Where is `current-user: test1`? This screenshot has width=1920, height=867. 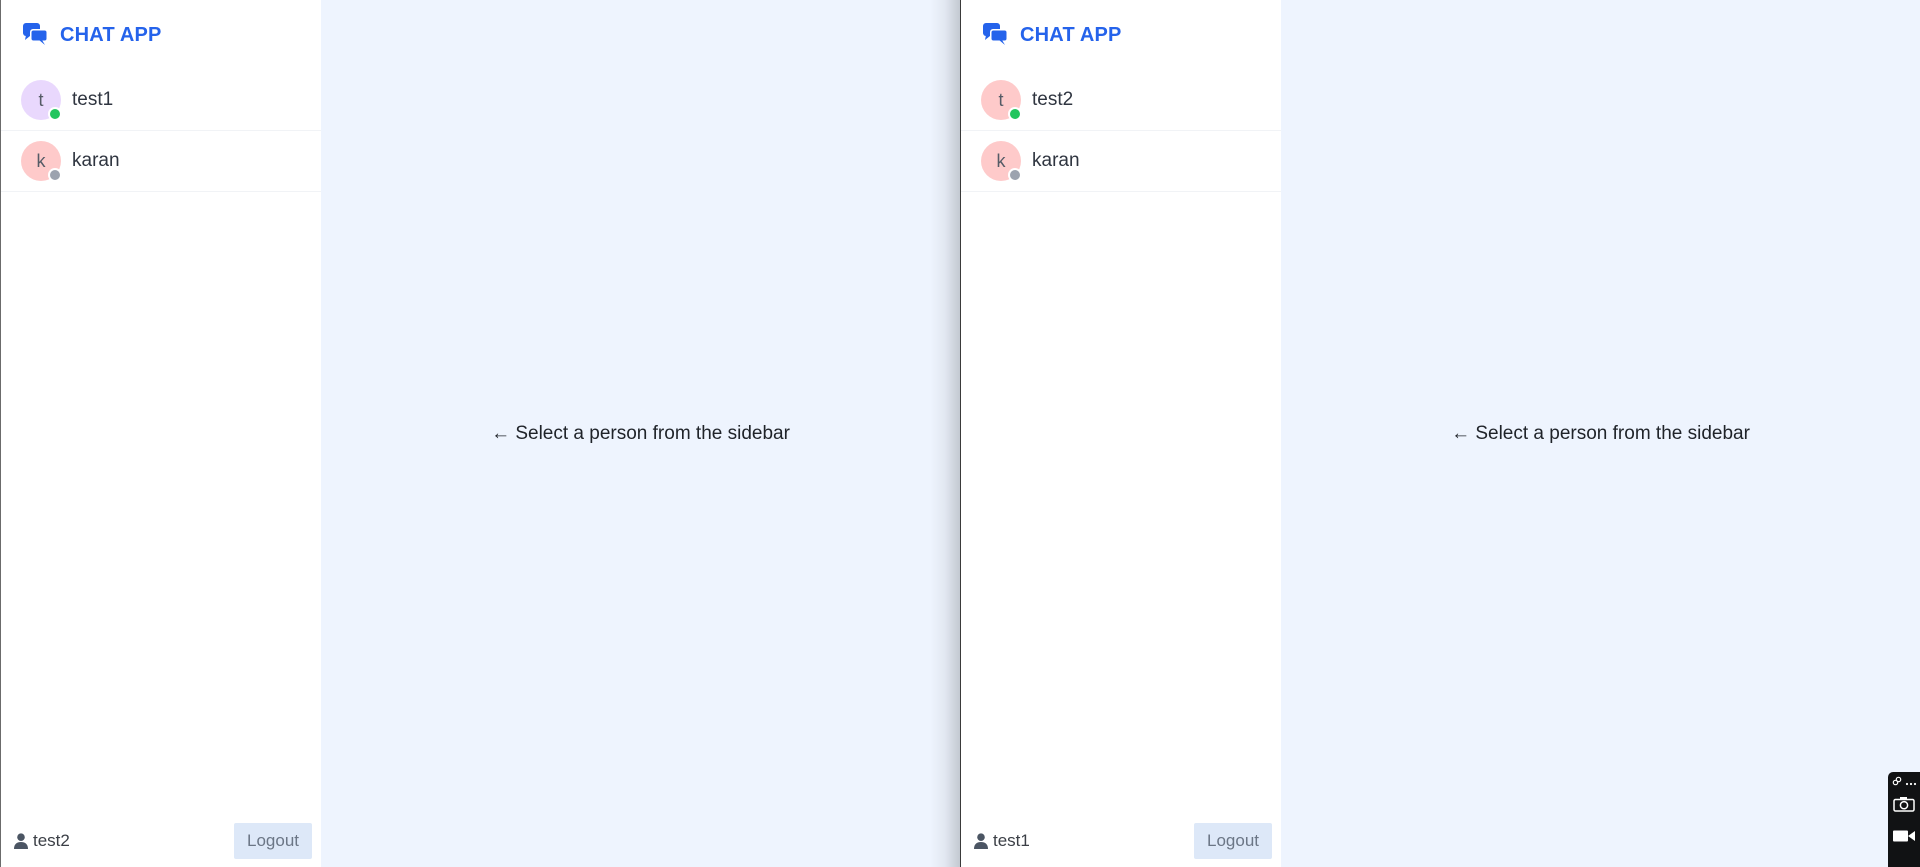 current-user: test1 is located at coordinates (1002, 841).